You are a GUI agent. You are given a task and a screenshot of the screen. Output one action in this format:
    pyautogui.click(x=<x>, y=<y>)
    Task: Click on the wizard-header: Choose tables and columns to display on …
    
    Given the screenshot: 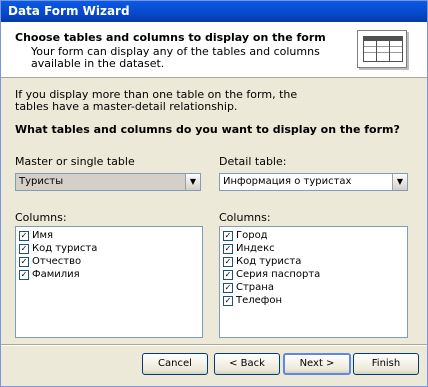 What is the action you would take?
    pyautogui.click(x=214, y=50)
    